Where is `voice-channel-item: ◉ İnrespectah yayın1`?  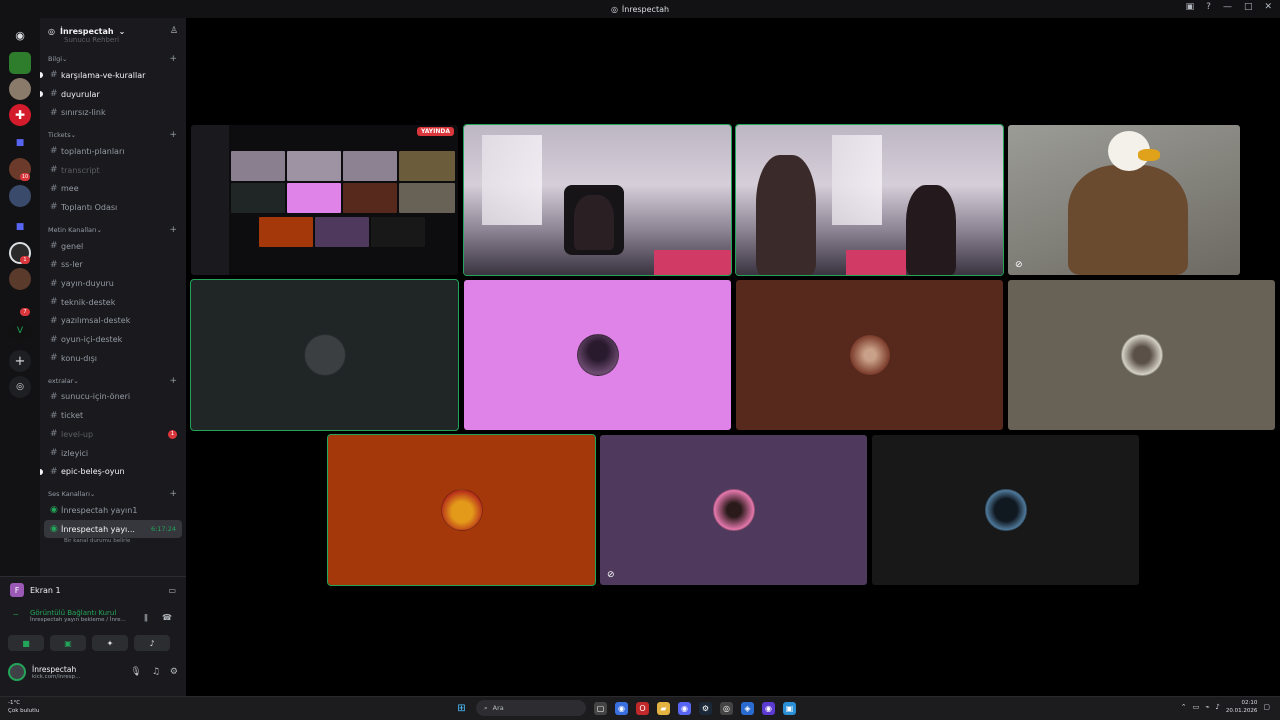 voice-channel-item: ◉ İnrespectah yayın1 is located at coordinates (113, 510).